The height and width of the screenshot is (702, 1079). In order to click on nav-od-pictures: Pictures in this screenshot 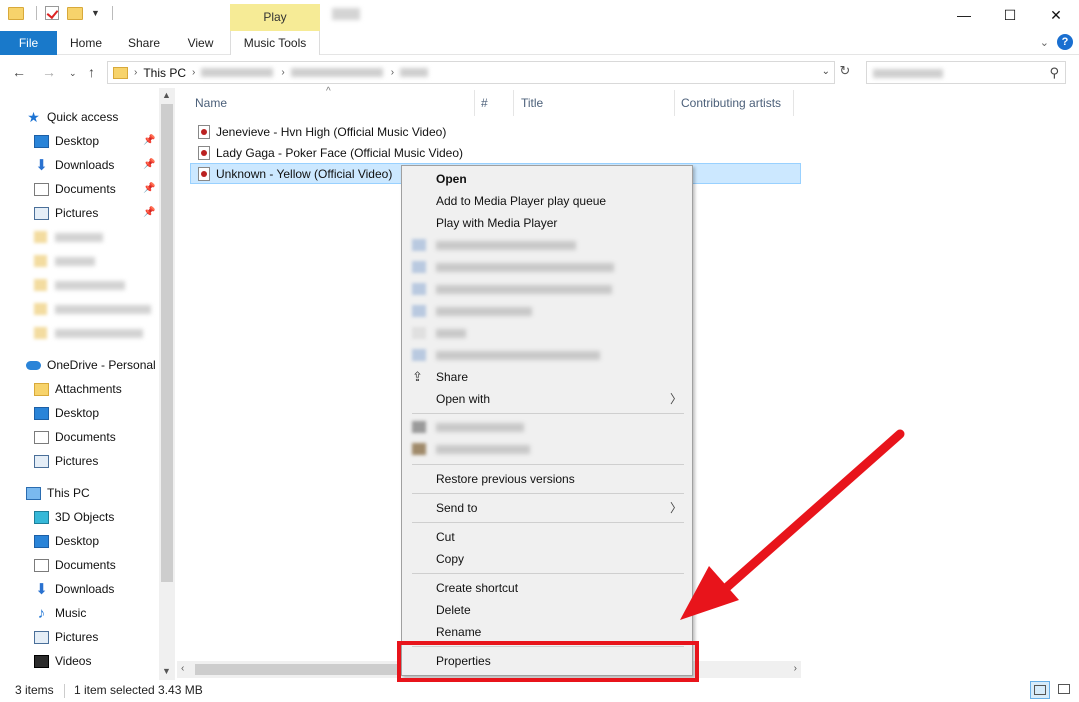, I will do `click(66, 461)`.